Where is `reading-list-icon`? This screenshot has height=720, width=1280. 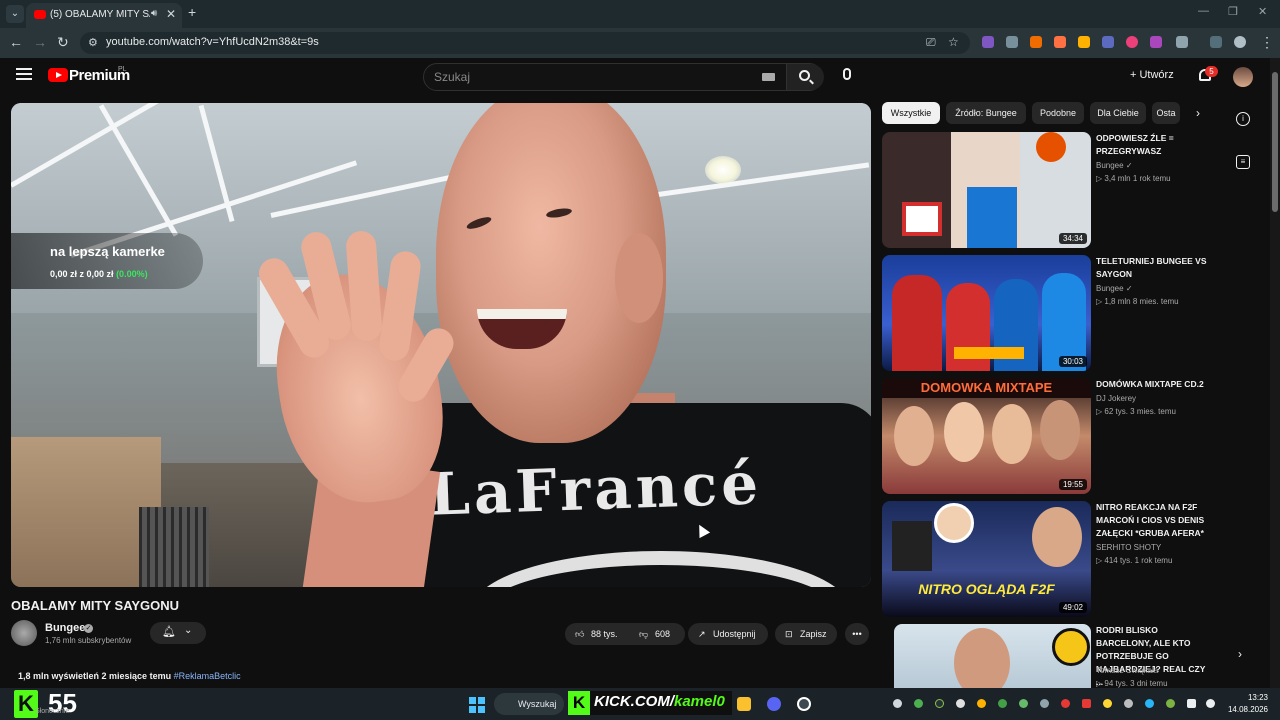
reading-list-icon is located at coordinates (1216, 42).